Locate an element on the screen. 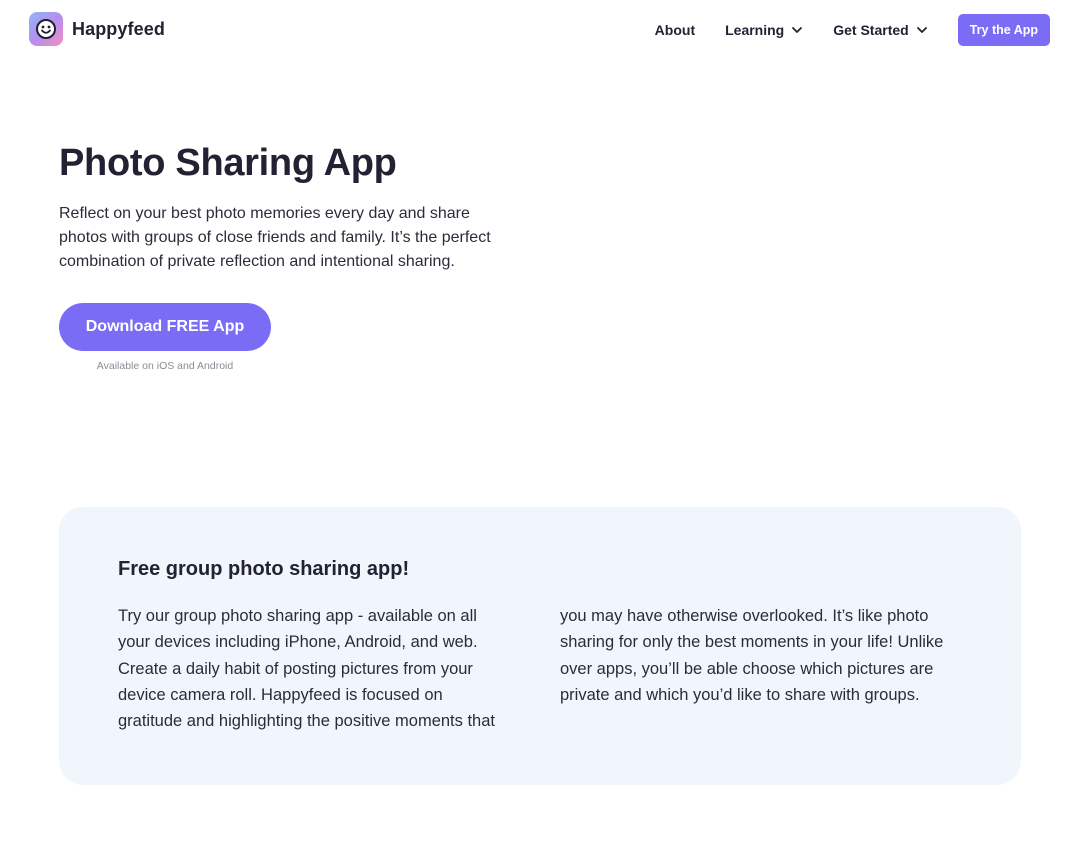 Image resolution: width=1080 pixels, height=864 pixels. nav-get-started-dropdown: Get Started is located at coordinates (880, 30).